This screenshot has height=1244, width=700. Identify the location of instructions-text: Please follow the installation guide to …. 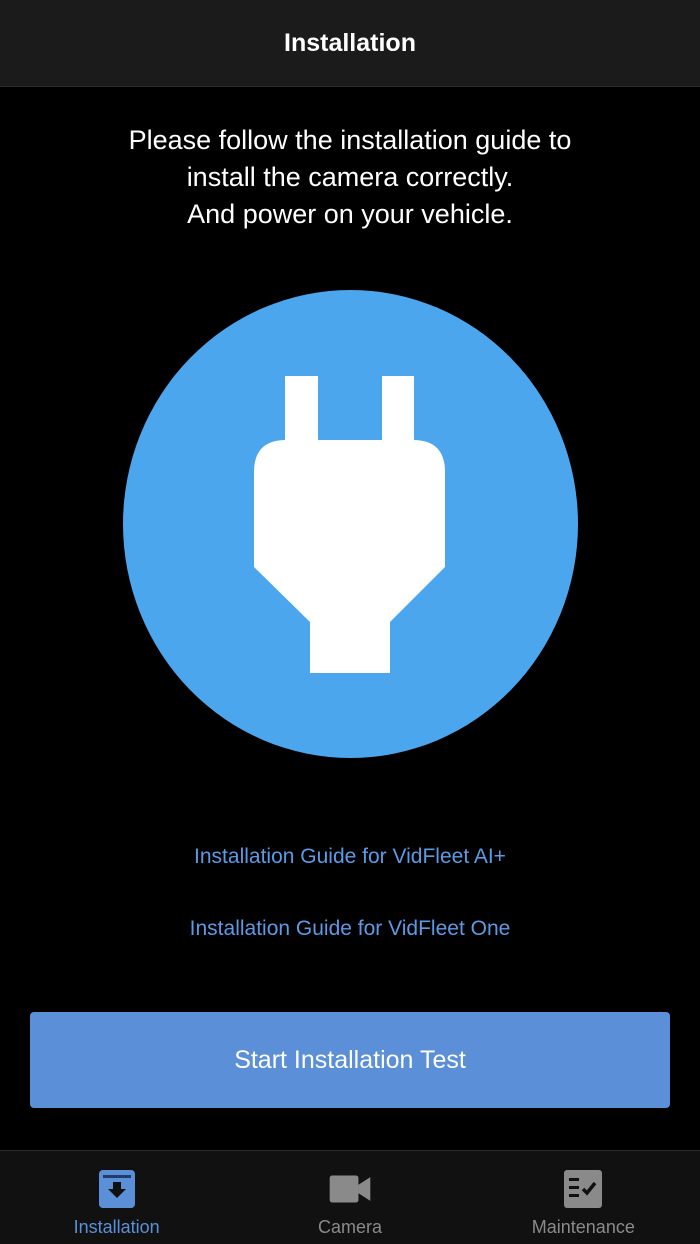
(350, 177).